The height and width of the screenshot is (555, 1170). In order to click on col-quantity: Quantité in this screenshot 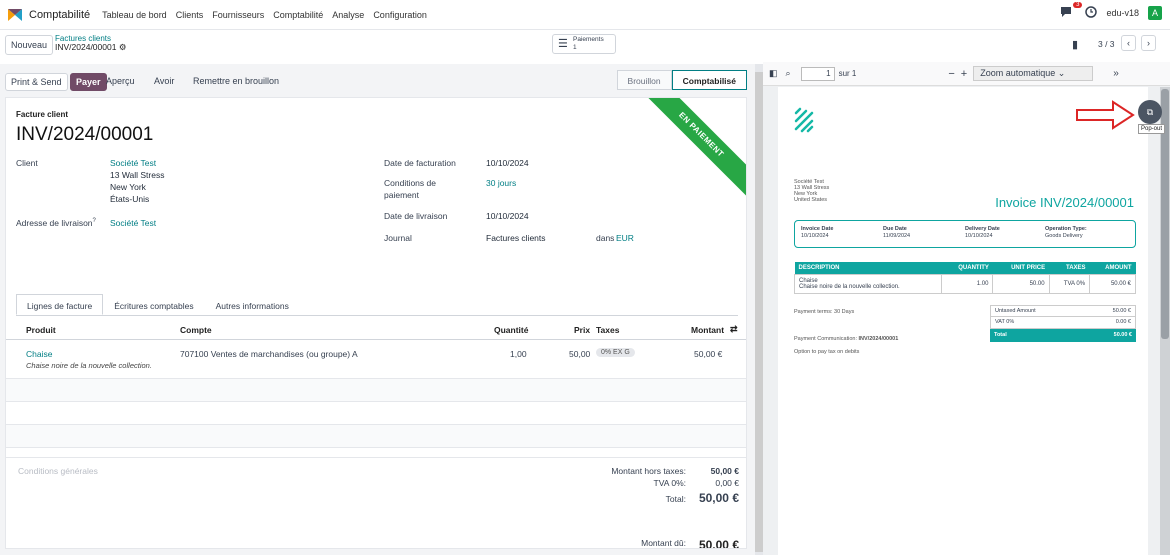, I will do `click(511, 330)`.